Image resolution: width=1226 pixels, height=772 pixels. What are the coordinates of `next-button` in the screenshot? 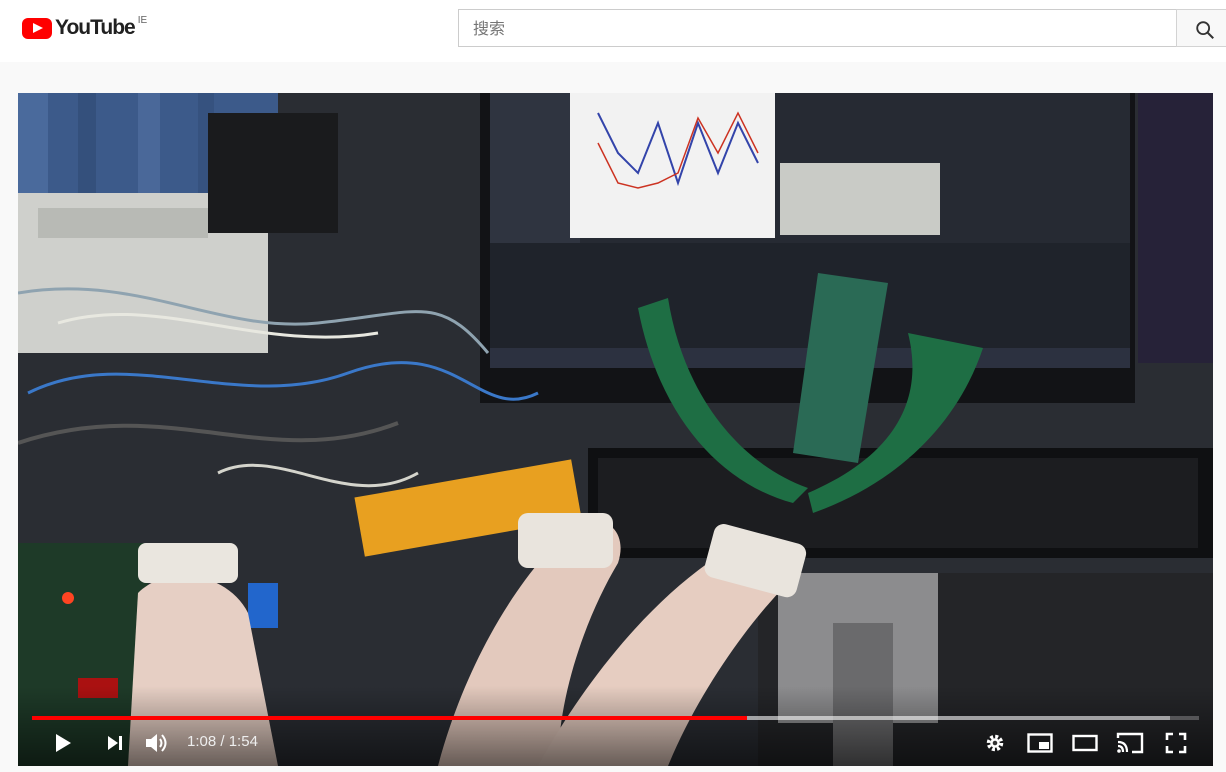 It's located at (115, 743).